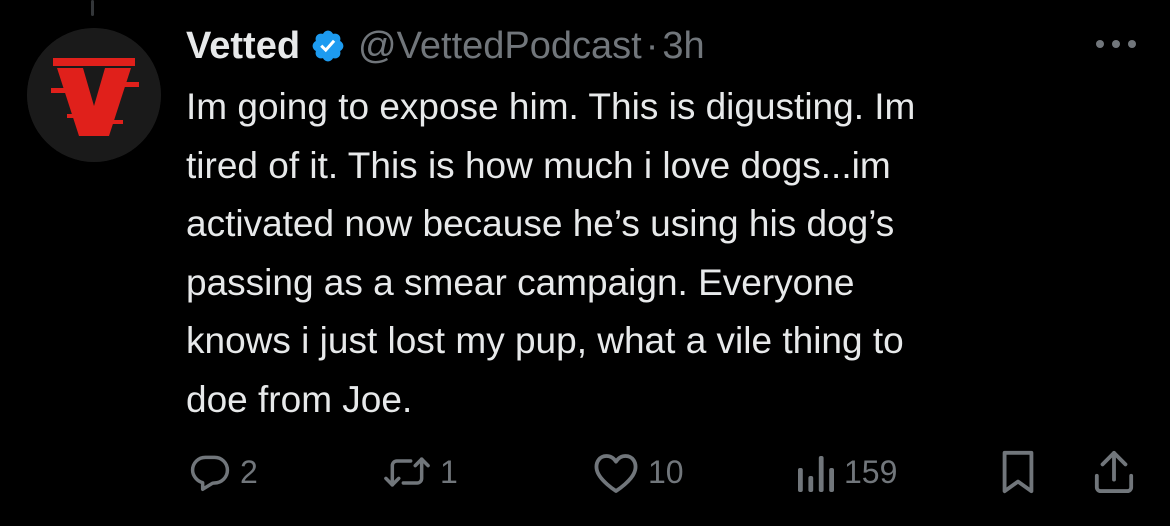 The width and height of the screenshot is (1170, 526). I want to click on tweet-text-line: doe from Joe., so click(299, 399).